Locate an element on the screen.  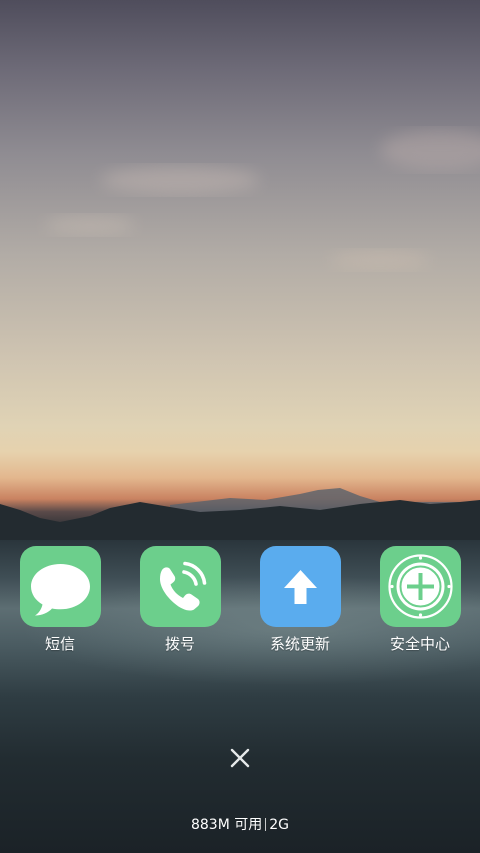
close-icon is located at coordinates (240, 758).